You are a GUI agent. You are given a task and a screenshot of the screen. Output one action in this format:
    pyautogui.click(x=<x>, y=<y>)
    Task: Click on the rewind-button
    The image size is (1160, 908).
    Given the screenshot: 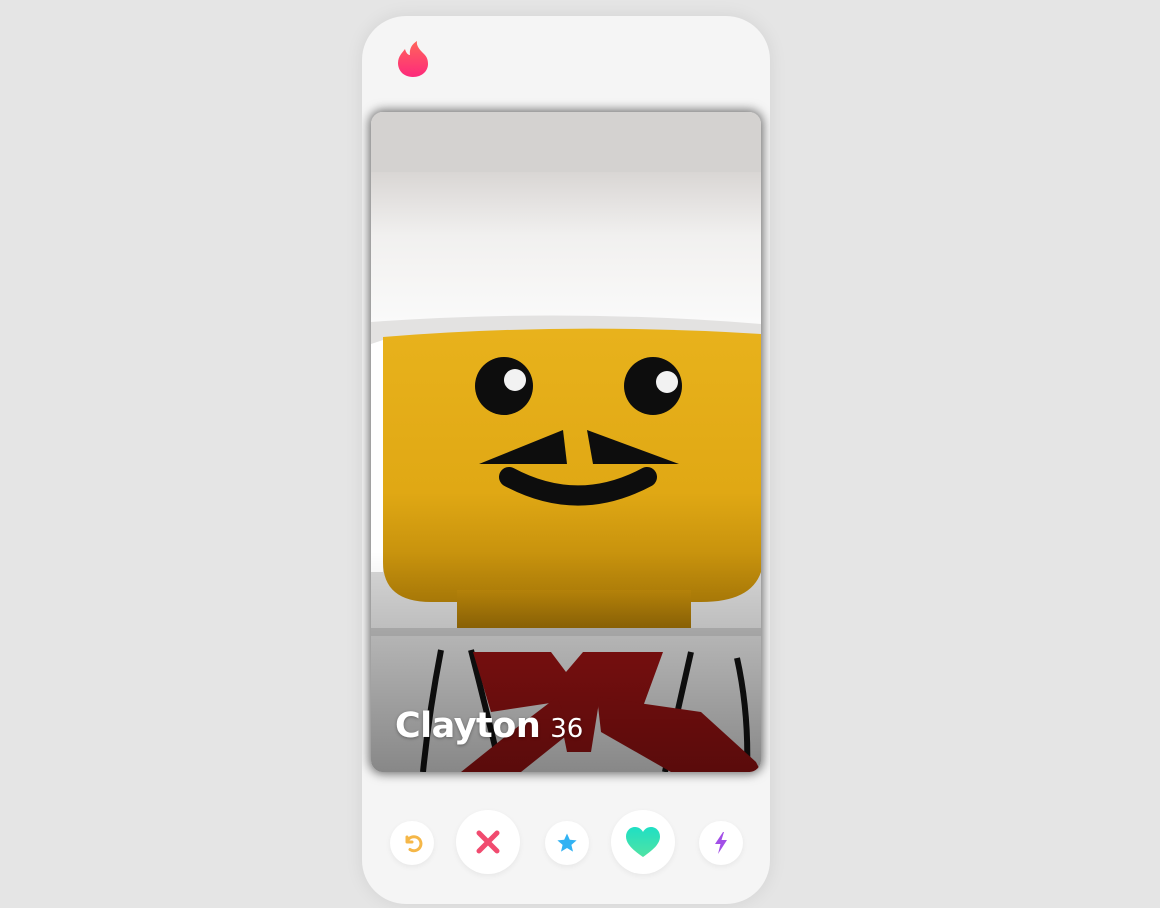 What is the action you would take?
    pyautogui.click(x=412, y=843)
    